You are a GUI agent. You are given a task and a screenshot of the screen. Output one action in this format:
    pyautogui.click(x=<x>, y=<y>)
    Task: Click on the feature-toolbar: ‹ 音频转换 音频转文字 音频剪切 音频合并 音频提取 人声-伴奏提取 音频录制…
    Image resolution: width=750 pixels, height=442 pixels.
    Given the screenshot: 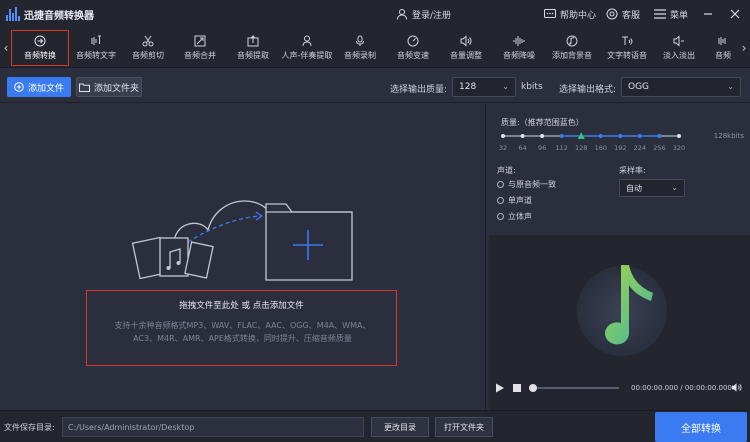 What is the action you would take?
    pyautogui.click(x=375, y=48)
    